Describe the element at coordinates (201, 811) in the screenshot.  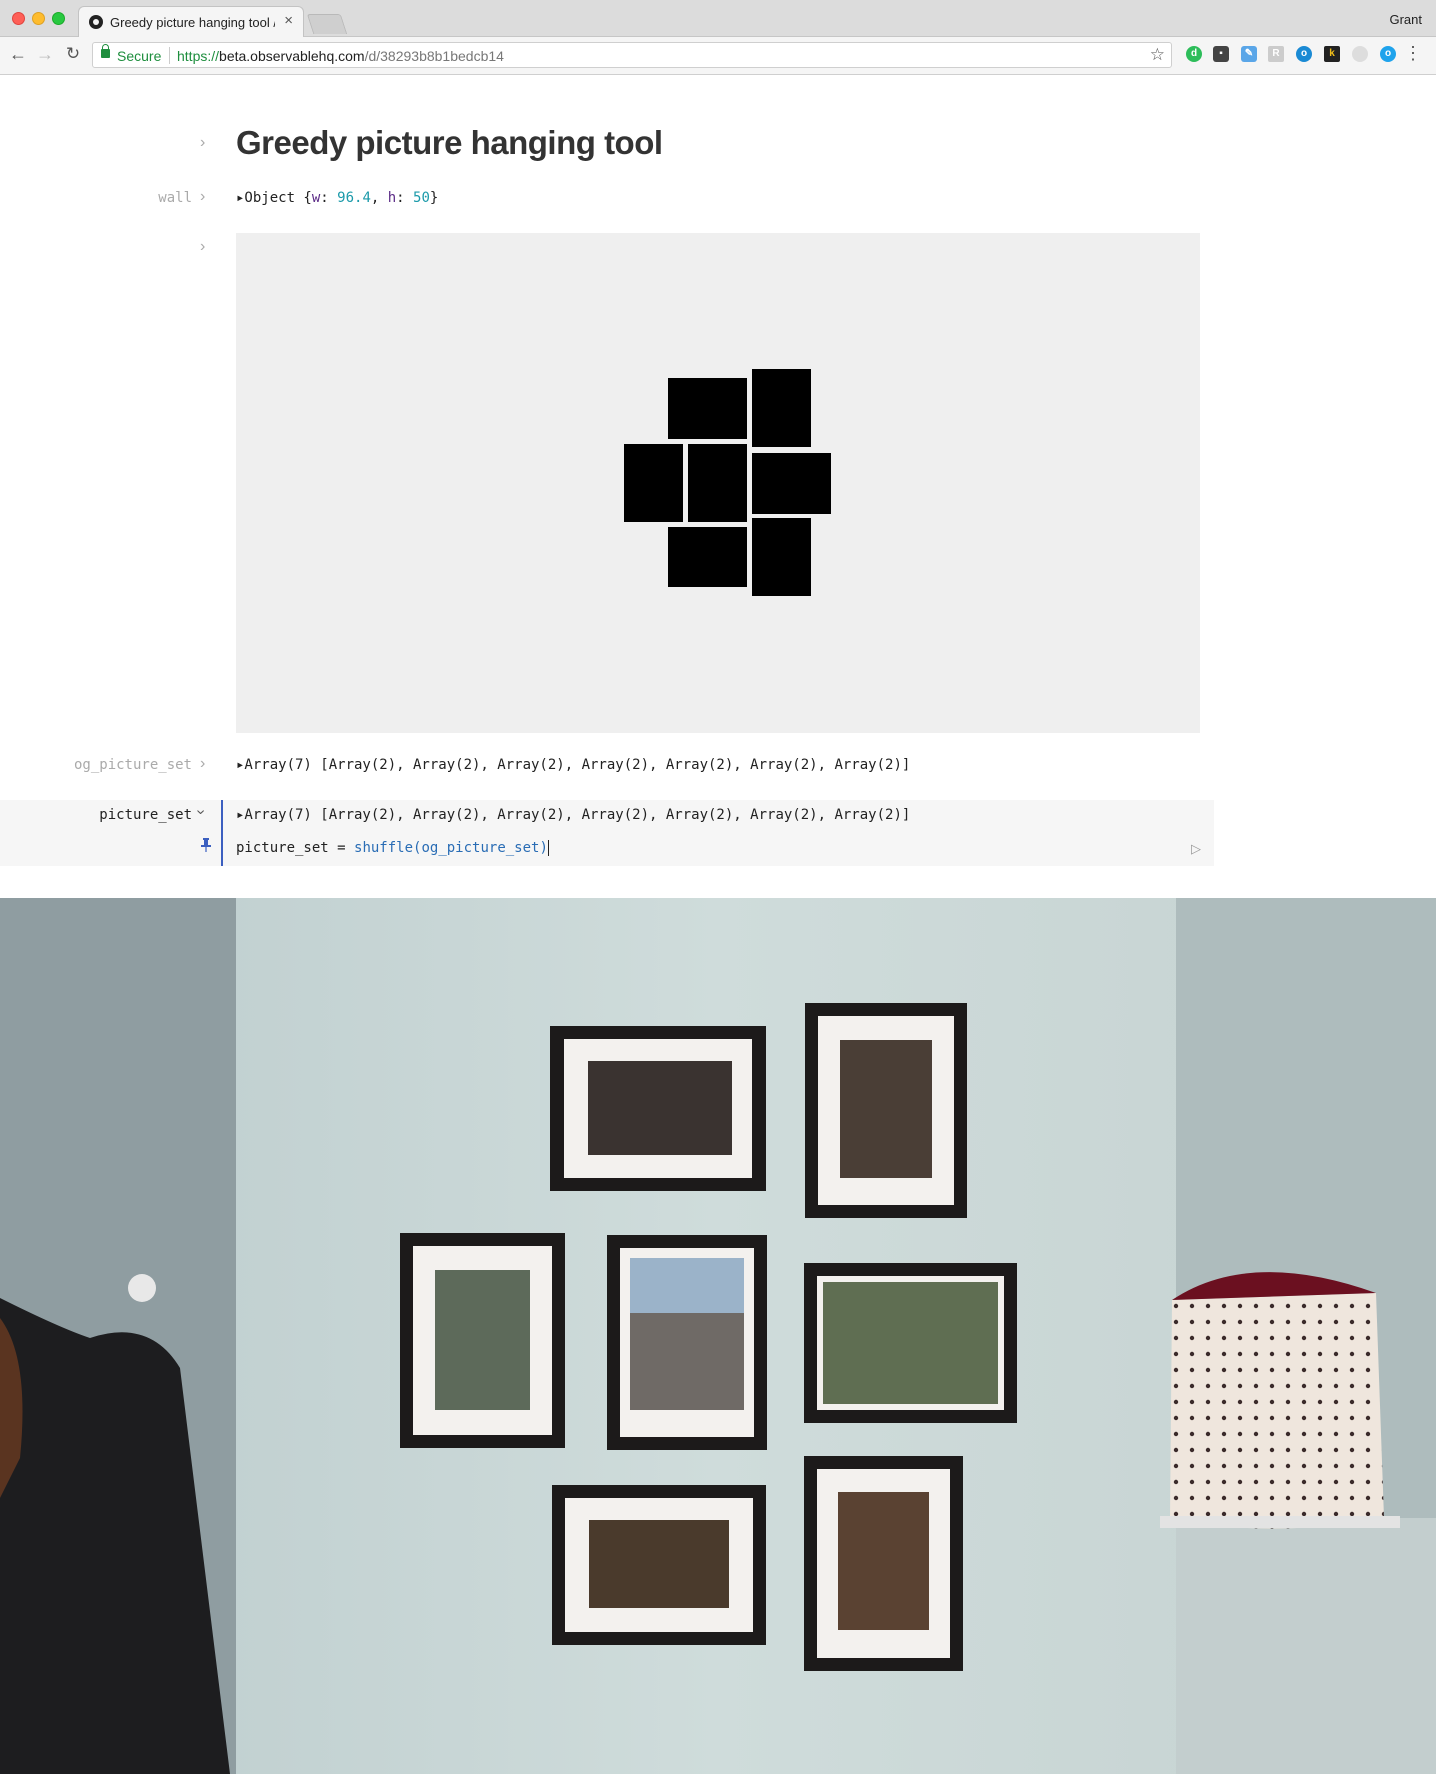
I see `picture-set-chevron-down-icon: ›` at that location.